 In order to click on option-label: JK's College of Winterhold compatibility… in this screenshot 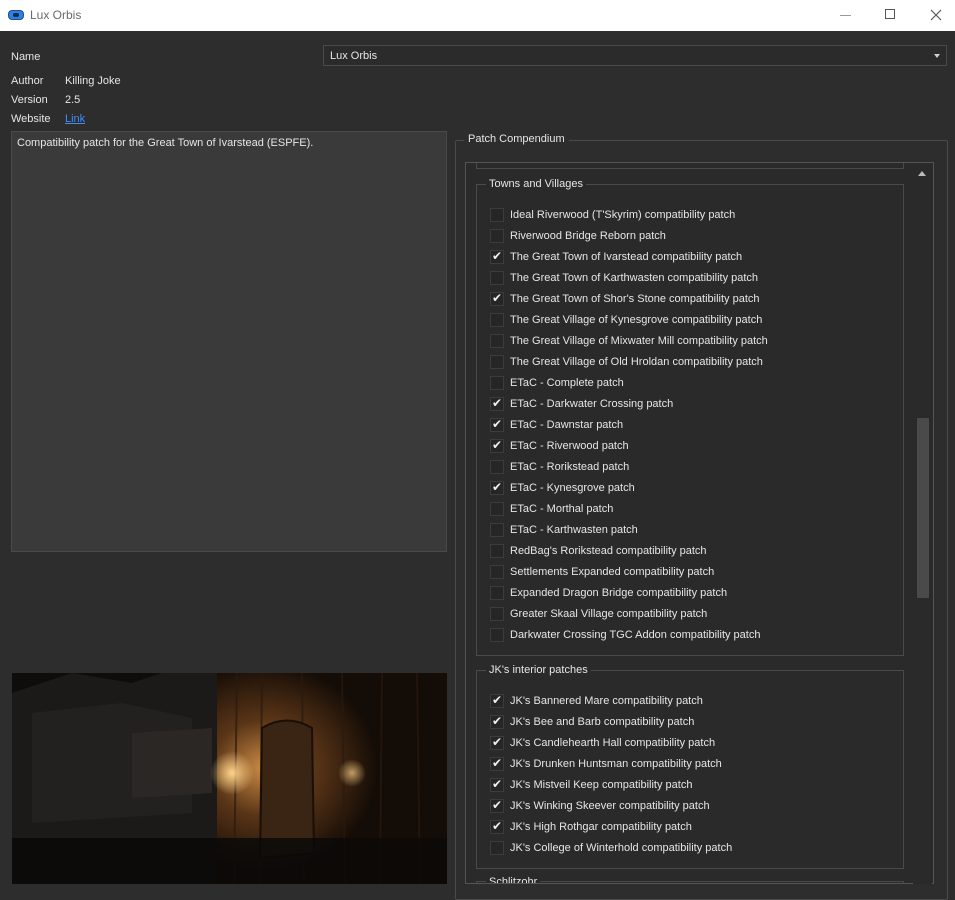, I will do `click(621, 848)`.